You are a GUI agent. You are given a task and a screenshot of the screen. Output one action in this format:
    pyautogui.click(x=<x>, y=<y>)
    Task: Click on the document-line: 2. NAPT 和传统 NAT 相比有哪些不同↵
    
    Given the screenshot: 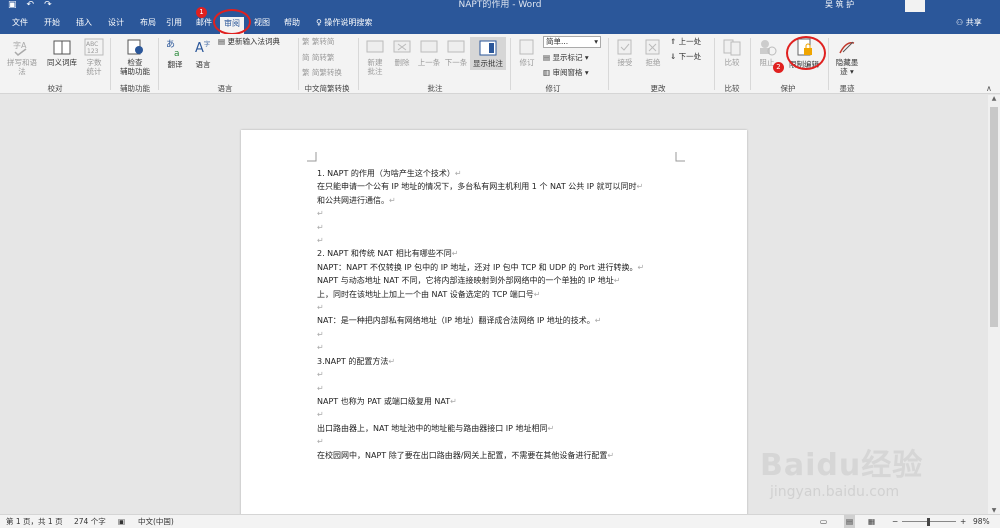 What is the action you would take?
    pyautogui.click(x=497, y=253)
    